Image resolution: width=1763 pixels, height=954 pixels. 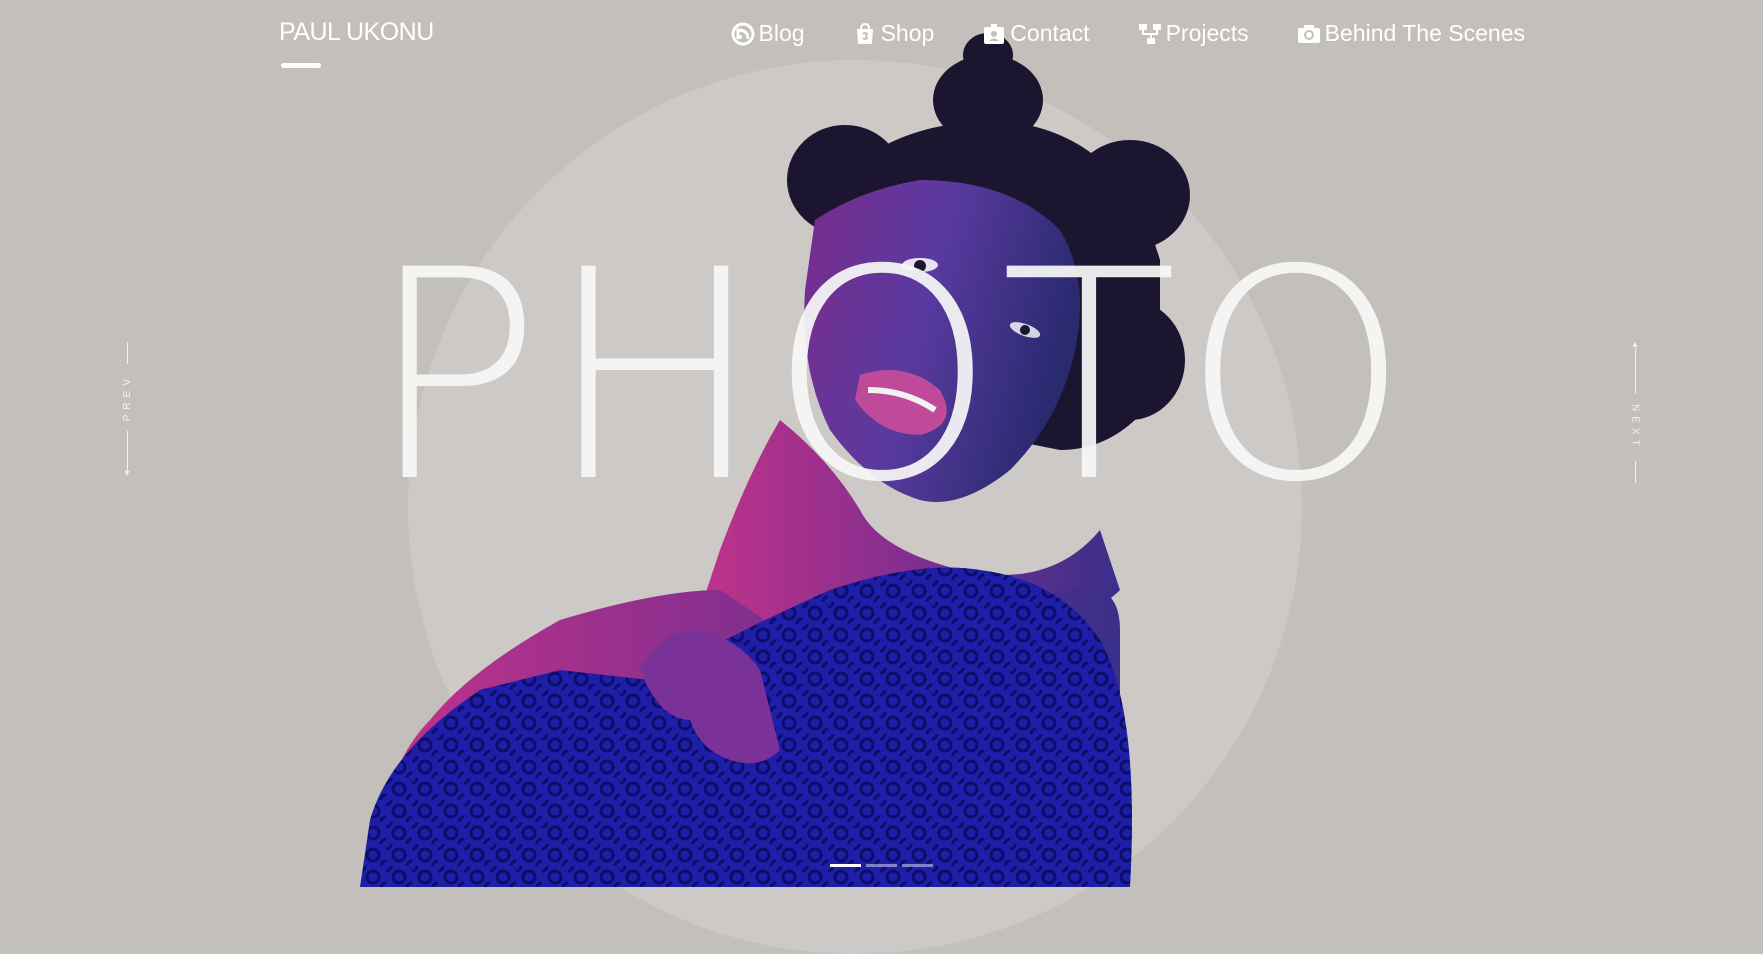 I want to click on nav-item-shop: Shop, so click(x=894, y=33).